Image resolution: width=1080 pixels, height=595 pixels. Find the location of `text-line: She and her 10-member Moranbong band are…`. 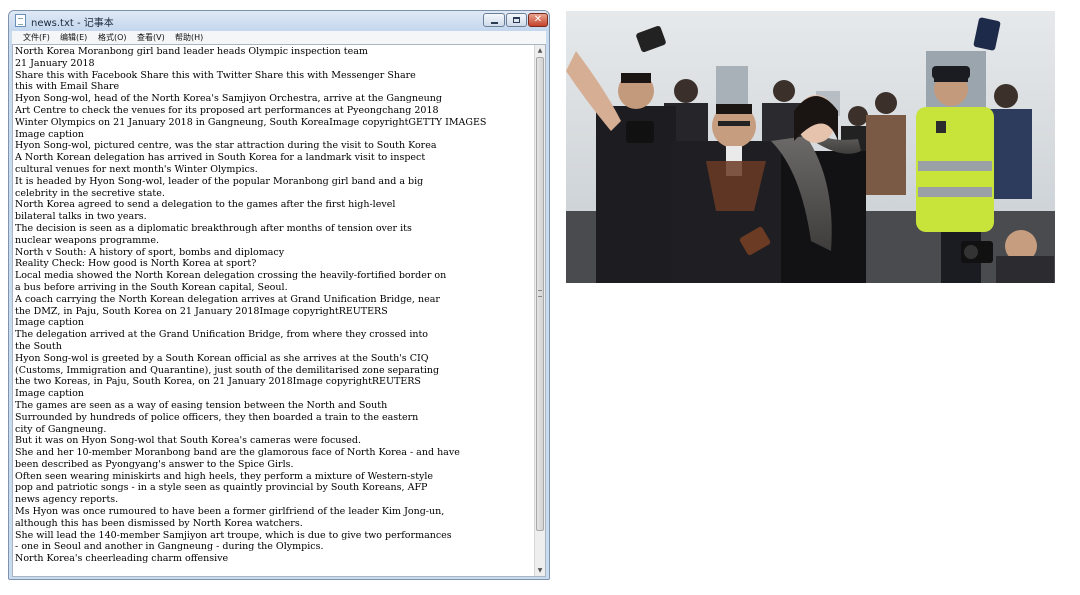

text-line: She and her 10-member Moranbong band are… is located at coordinates (237, 453).